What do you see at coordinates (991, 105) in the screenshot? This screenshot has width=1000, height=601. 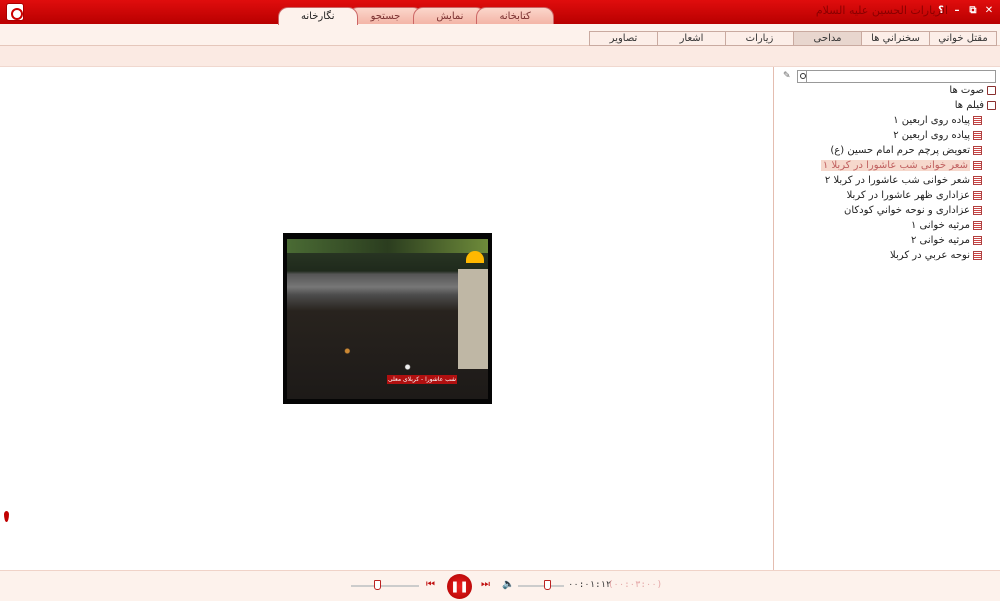 I see `folder-open-icon` at bounding box center [991, 105].